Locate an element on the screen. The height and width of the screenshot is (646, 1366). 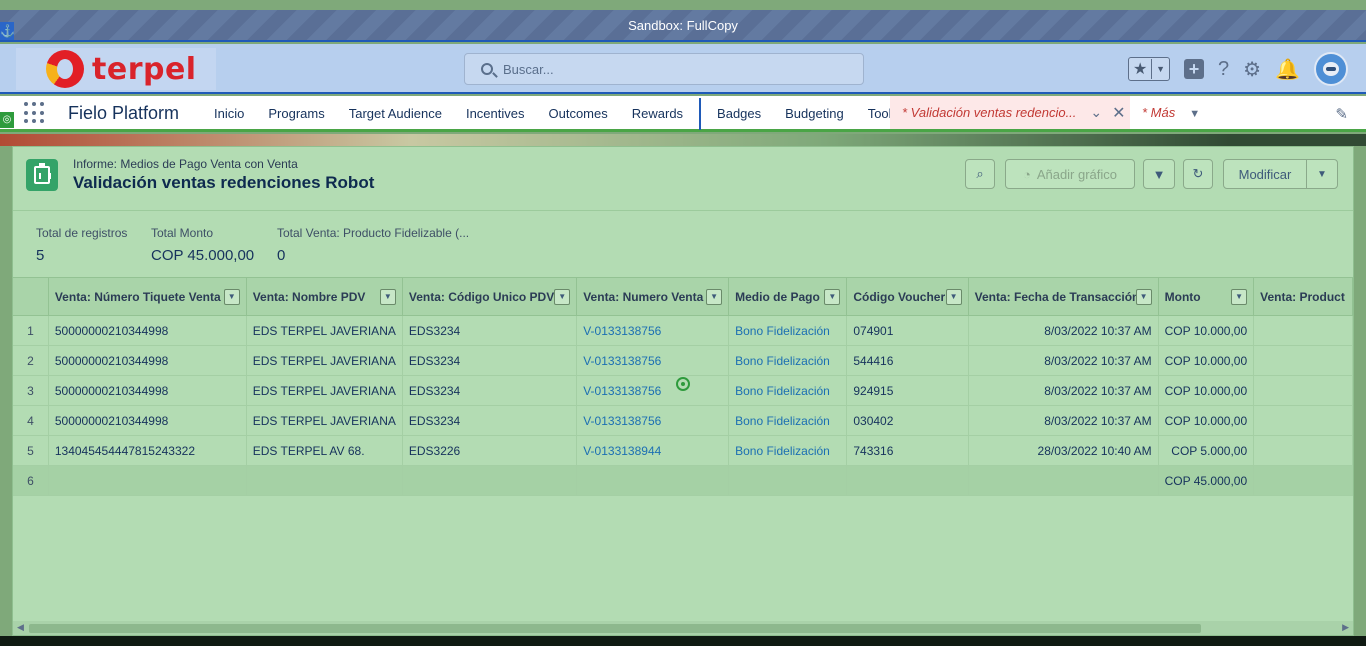
column-header: Venta: Numero Venta ▼ is located at coordinates (653, 296).